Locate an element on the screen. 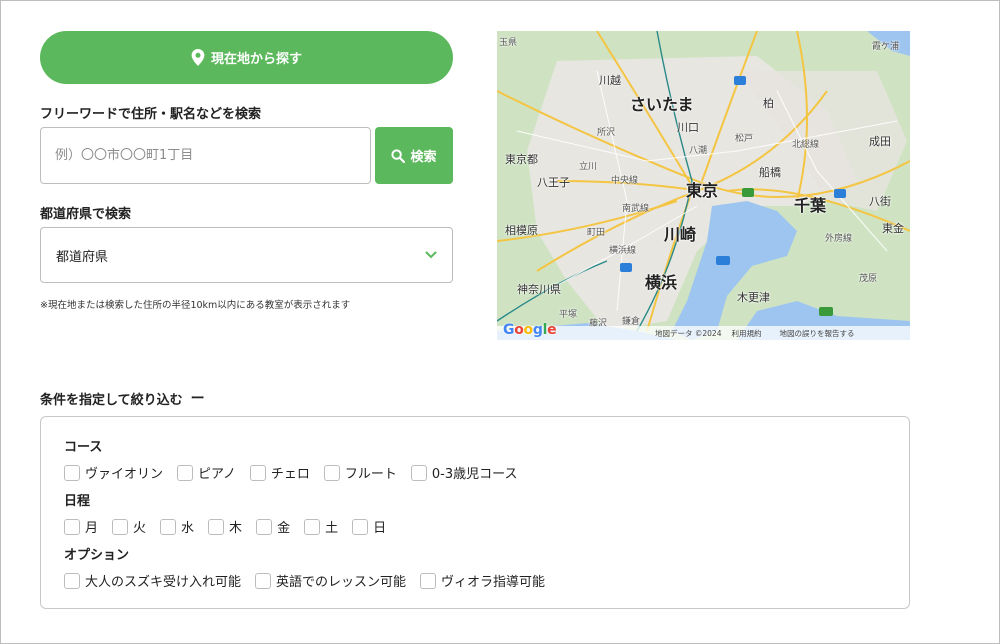 Image resolution: width=1000 pixels, height=644 pixels. map-terms-link: 利用規約 is located at coordinates (746, 333).